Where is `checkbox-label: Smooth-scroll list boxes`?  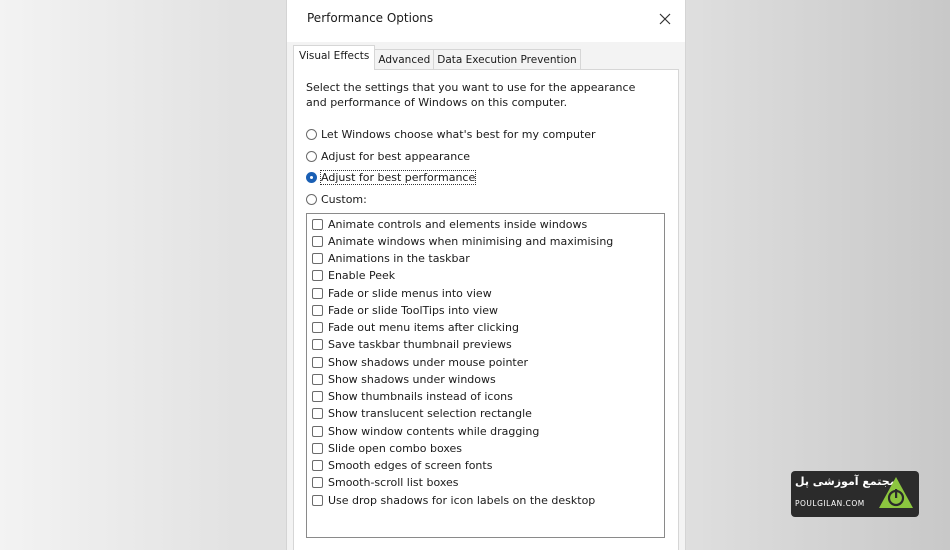
checkbox-label: Smooth-scroll list boxes is located at coordinates (393, 482).